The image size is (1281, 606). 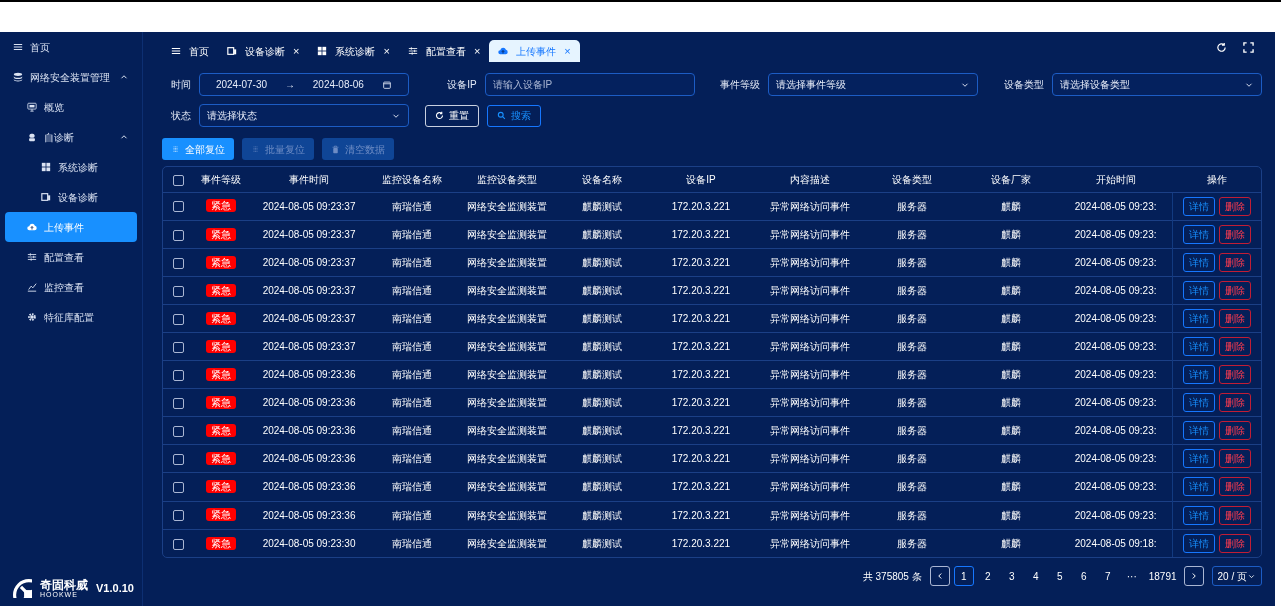 What do you see at coordinates (987, 576) in the screenshot?
I see `page-button: 2` at bounding box center [987, 576].